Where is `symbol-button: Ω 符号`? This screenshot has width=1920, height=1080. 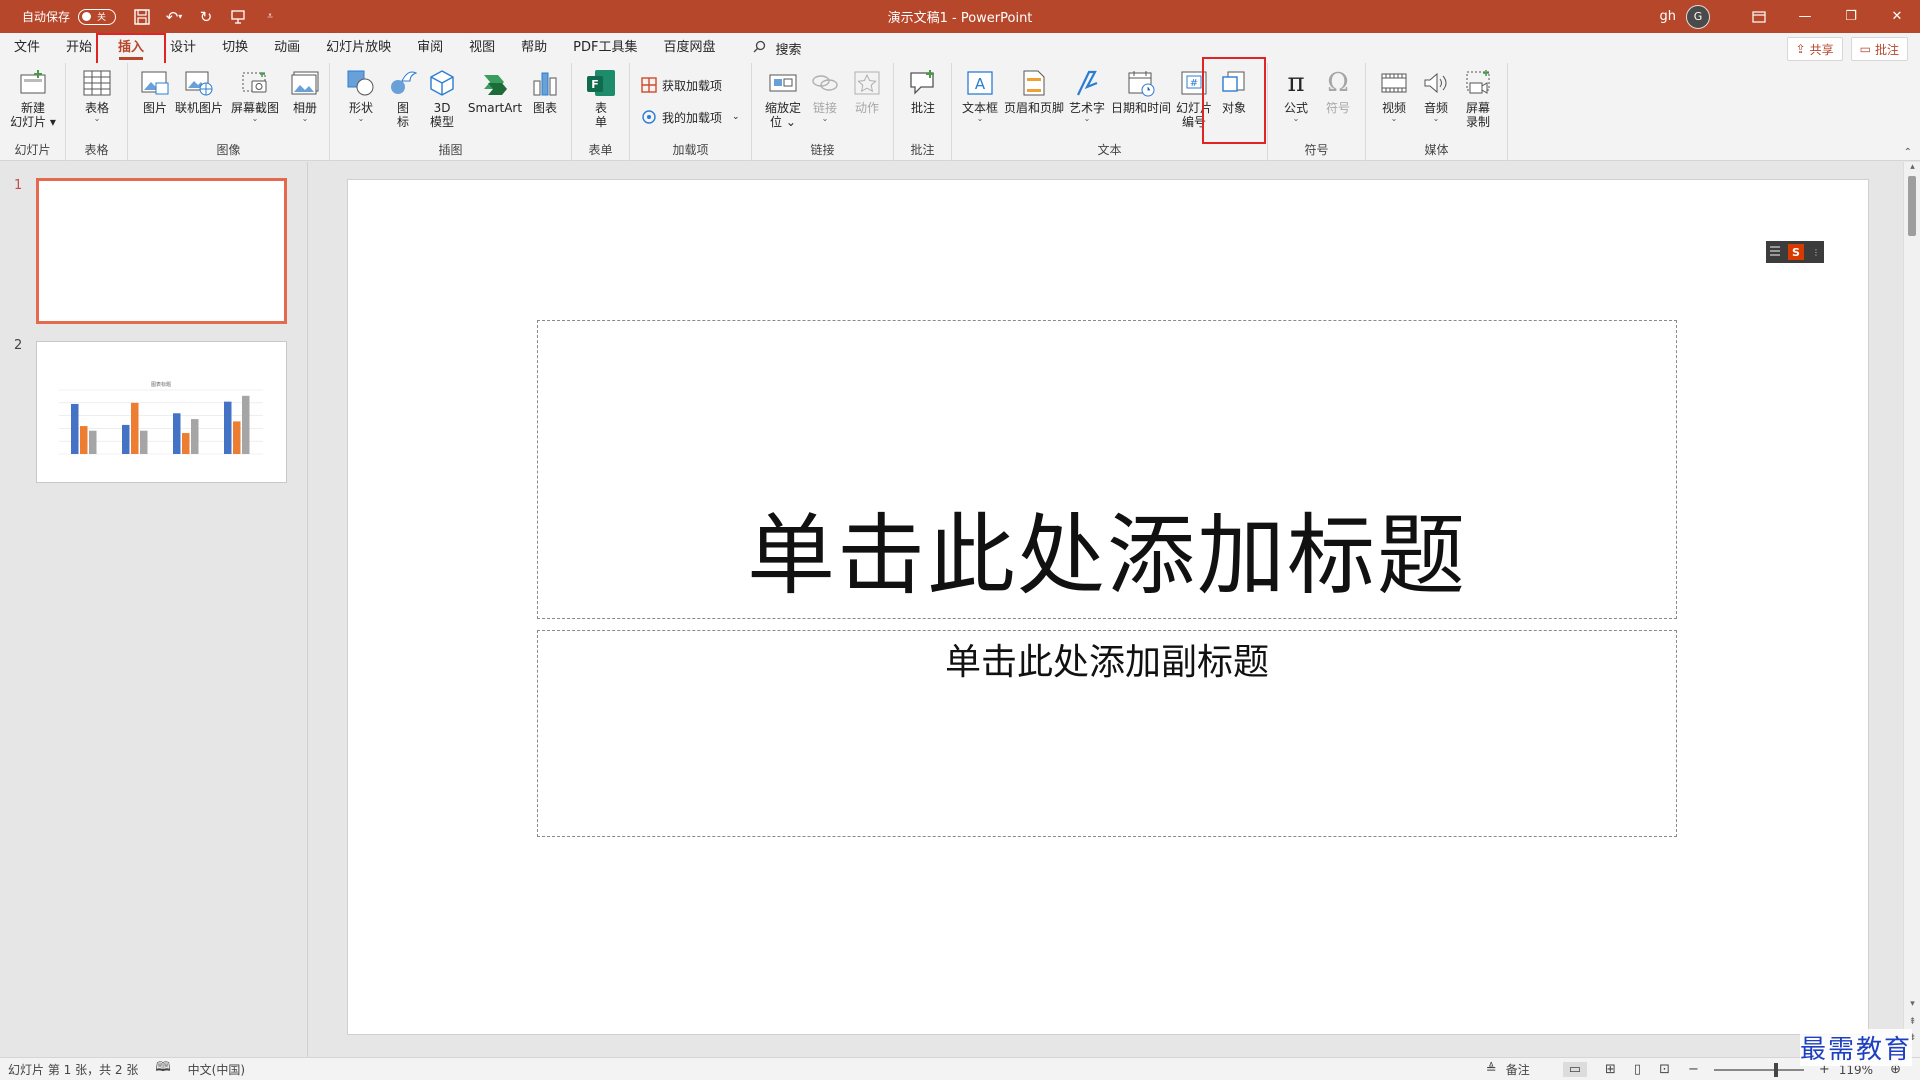 symbol-button: Ω 符号 is located at coordinates (1338, 91).